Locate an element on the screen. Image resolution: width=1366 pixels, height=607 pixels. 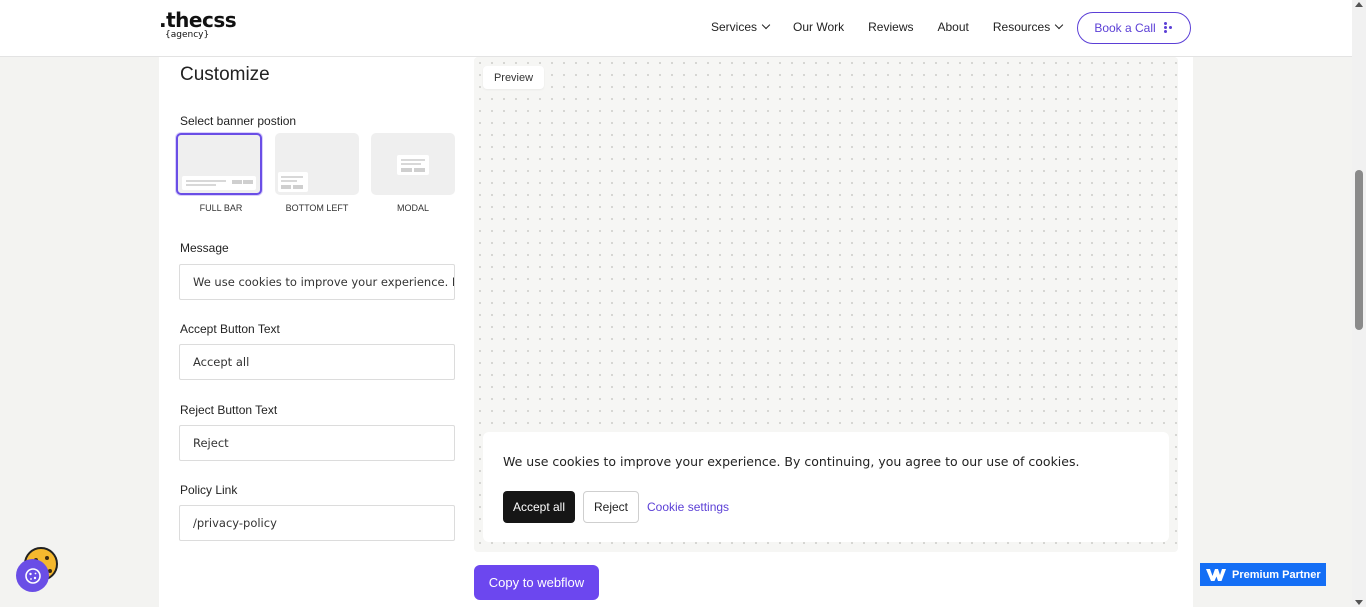
nav-reviews: Reviews is located at coordinates (890, 27).